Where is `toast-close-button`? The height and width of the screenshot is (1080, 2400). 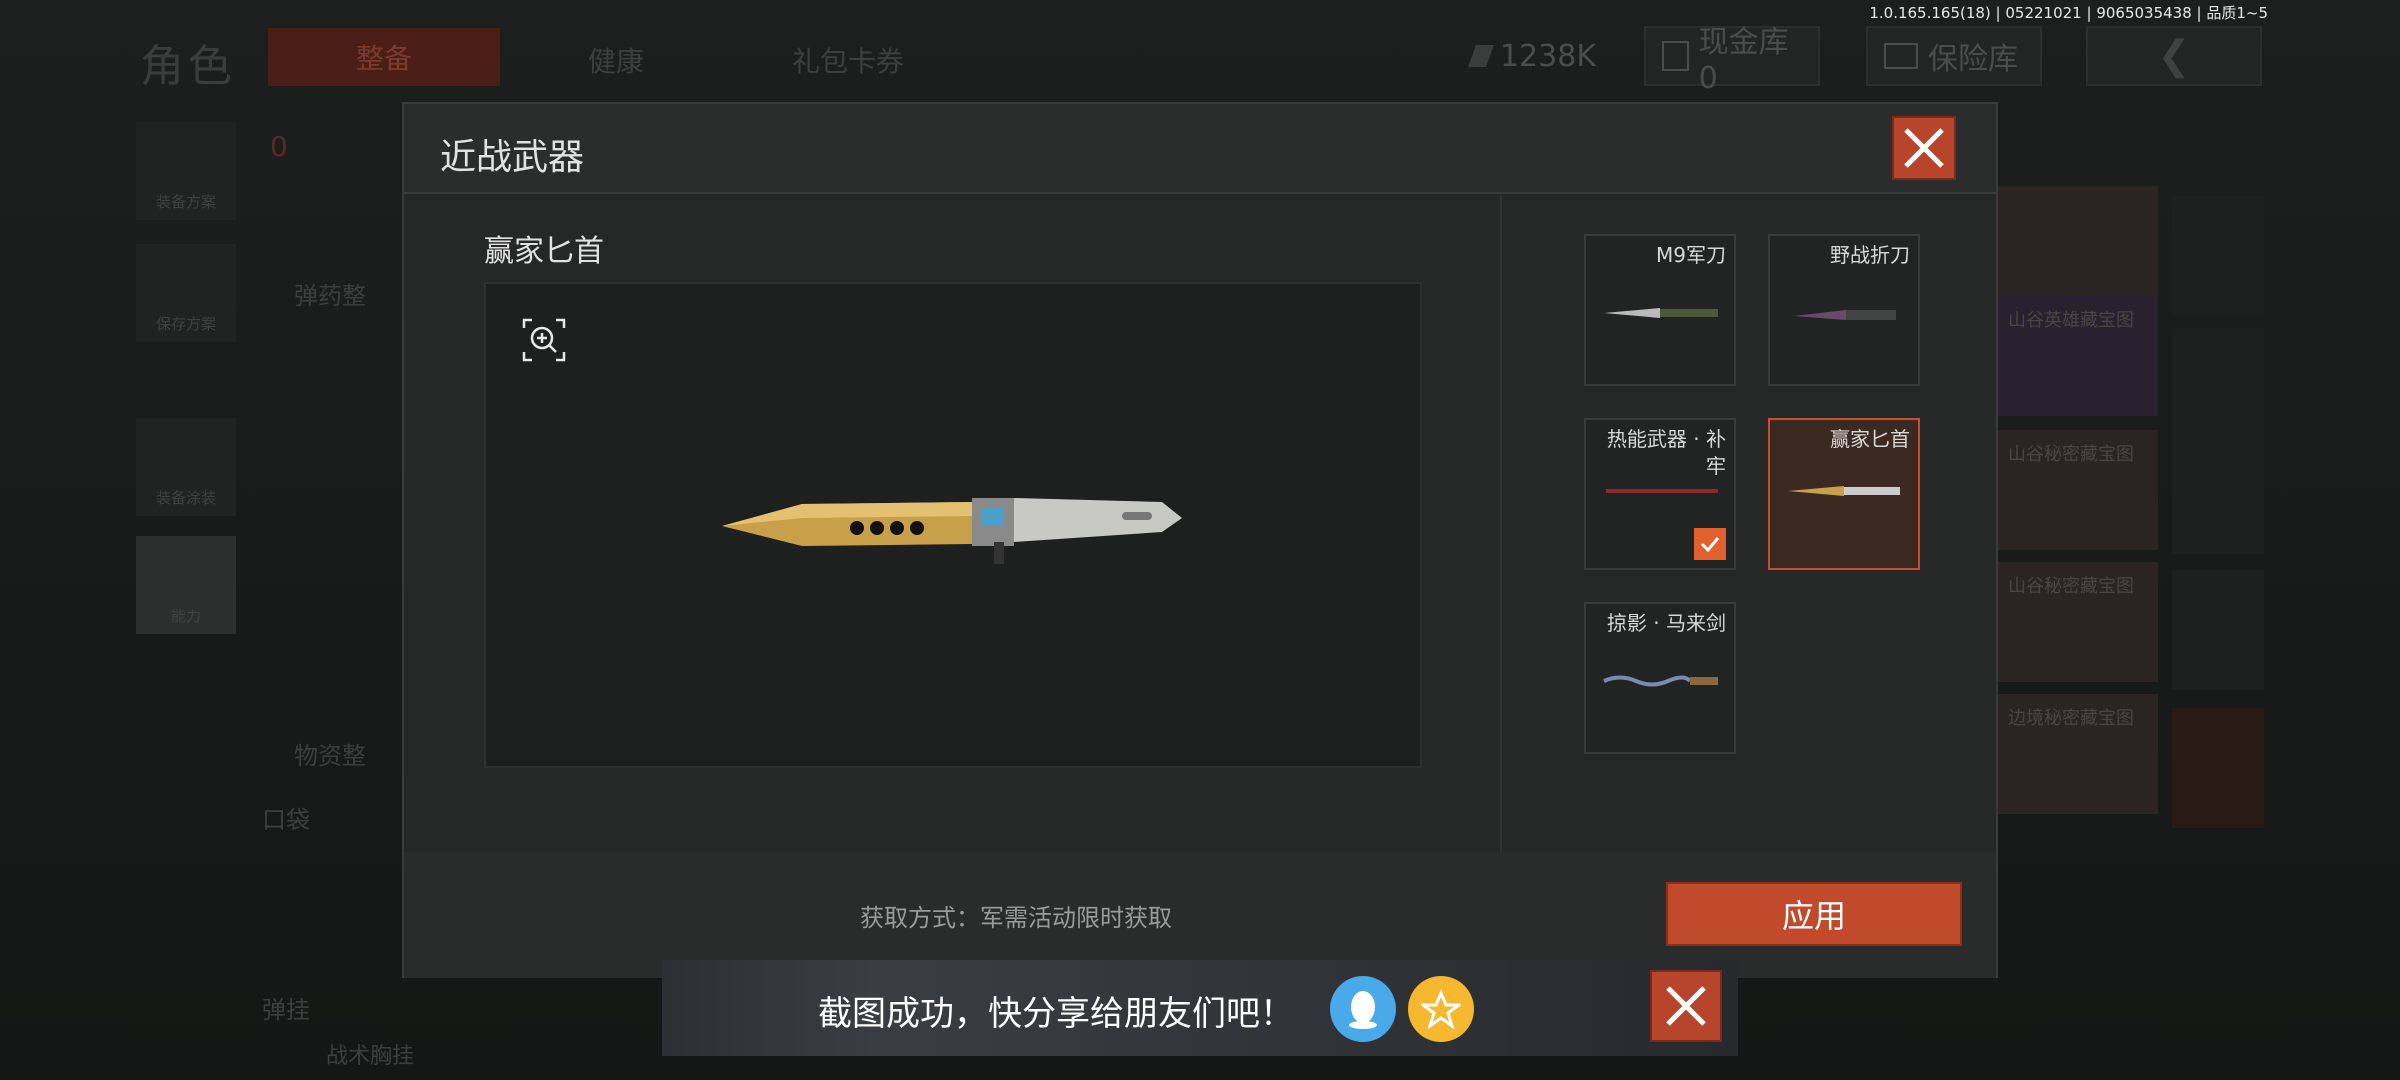 toast-close-button is located at coordinates (1686, 1006).